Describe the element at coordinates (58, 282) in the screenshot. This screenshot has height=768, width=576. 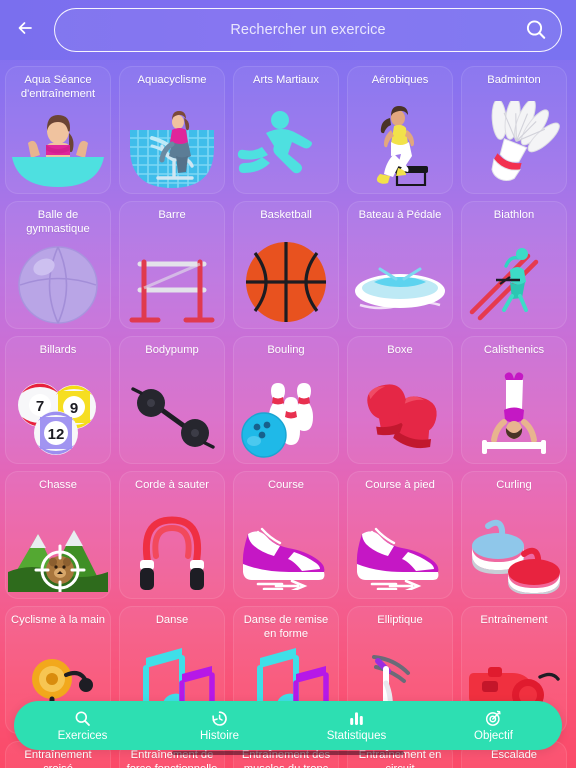
I see `exercise-ball-icon` at that location.